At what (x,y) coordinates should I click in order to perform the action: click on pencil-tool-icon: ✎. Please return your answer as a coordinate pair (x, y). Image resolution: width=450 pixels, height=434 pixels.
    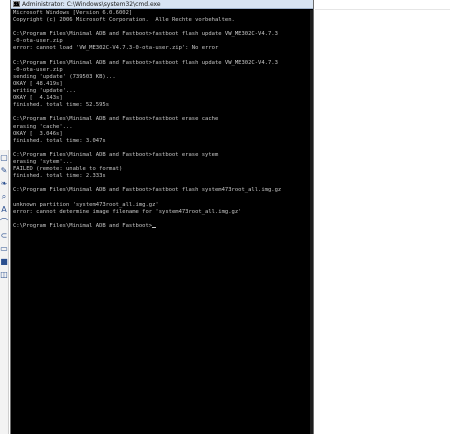
    Looking at the image, I should click on (4, 171).